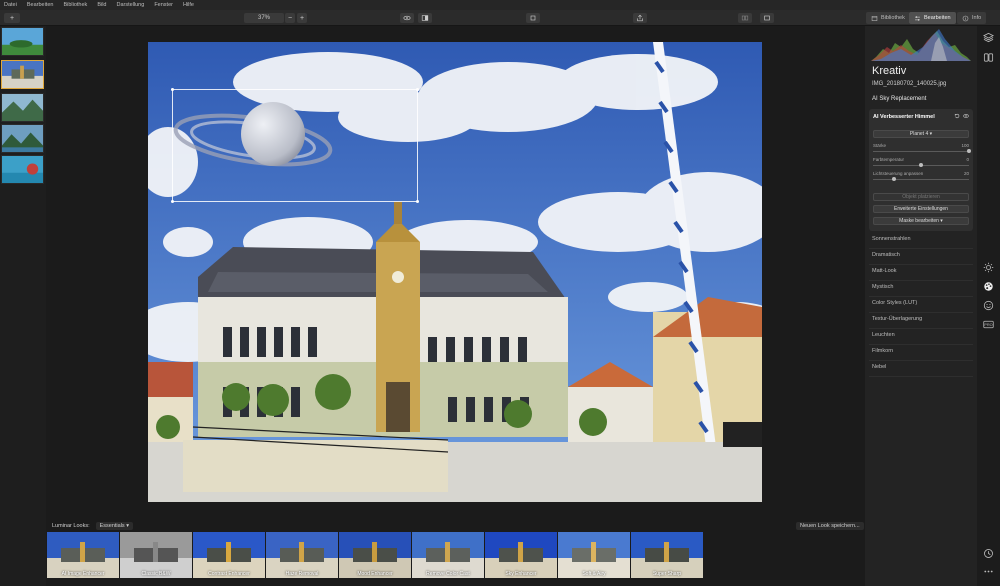 The image size is (1000, 586). Describe the element at coordinates (922, 303) in the screenshot. I see `tool-color-styles: Color Styles (LUT)` at that location.